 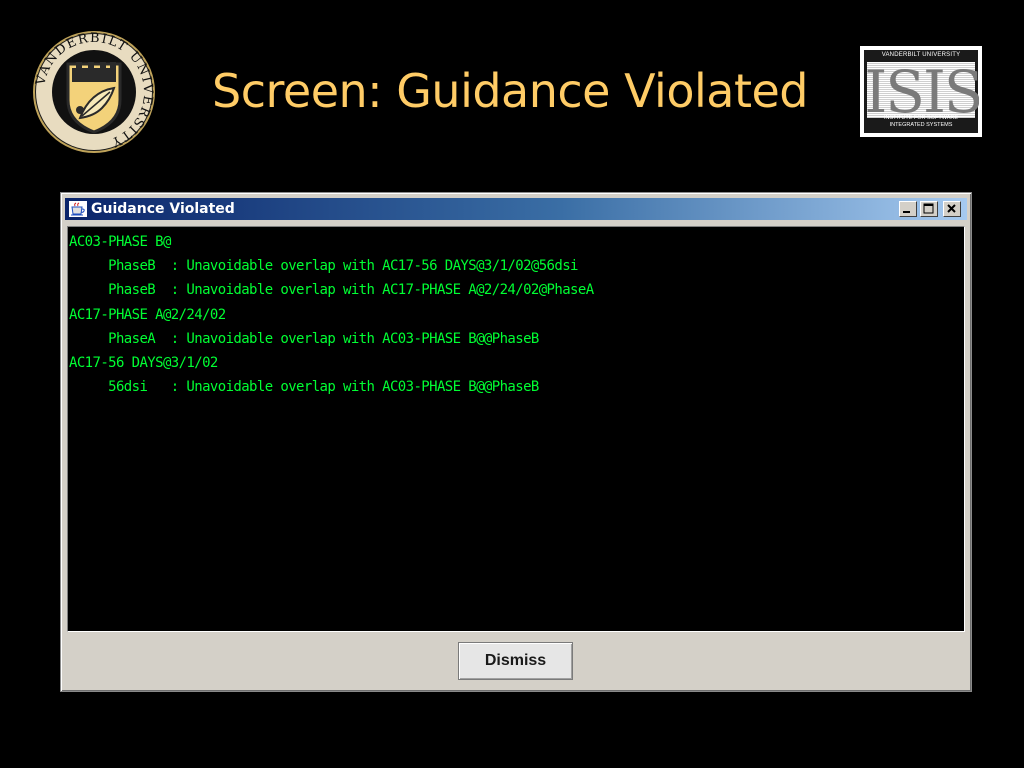 What do you see at coordinates (515, 661) in the screenshot?
I see `dismiss-button: Dismiss` at bounding box center [515, 661].